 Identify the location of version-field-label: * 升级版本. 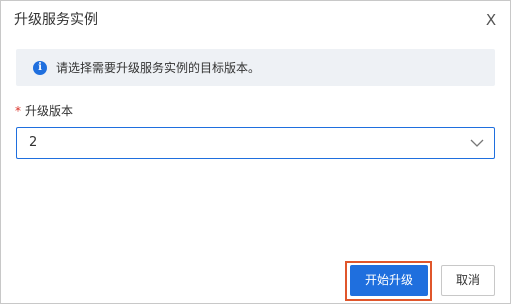
(44, 111).